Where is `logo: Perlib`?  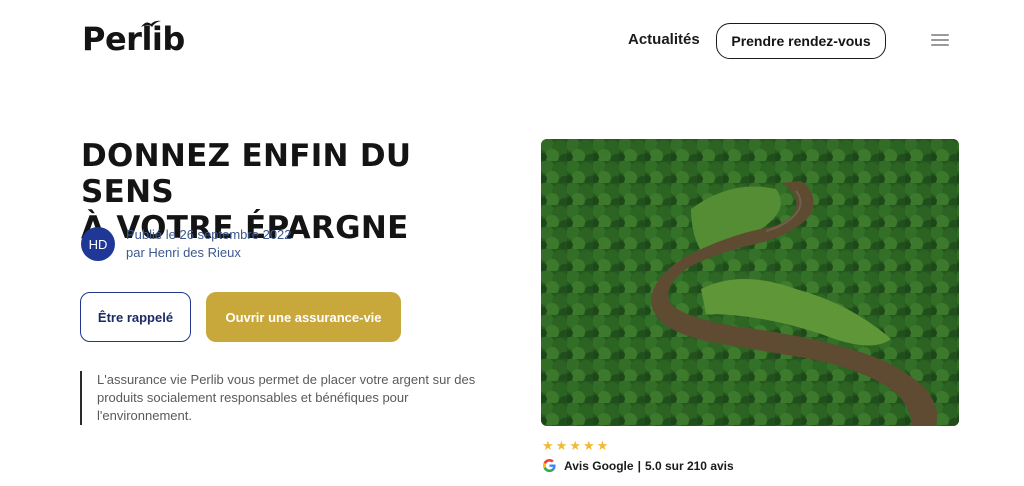 logo: Perlib is located at coordinates (133, 39).